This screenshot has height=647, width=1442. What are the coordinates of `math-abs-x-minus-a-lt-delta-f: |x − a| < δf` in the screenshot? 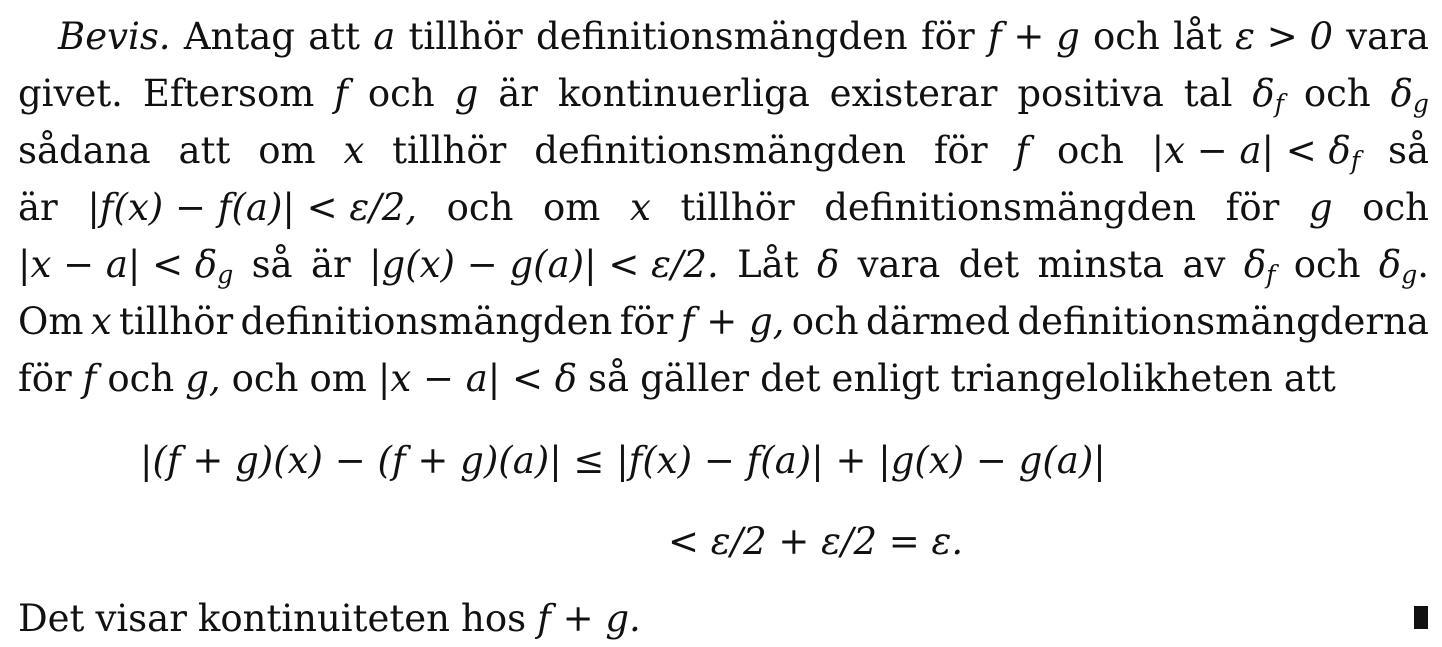 It's located at (1256, 152).